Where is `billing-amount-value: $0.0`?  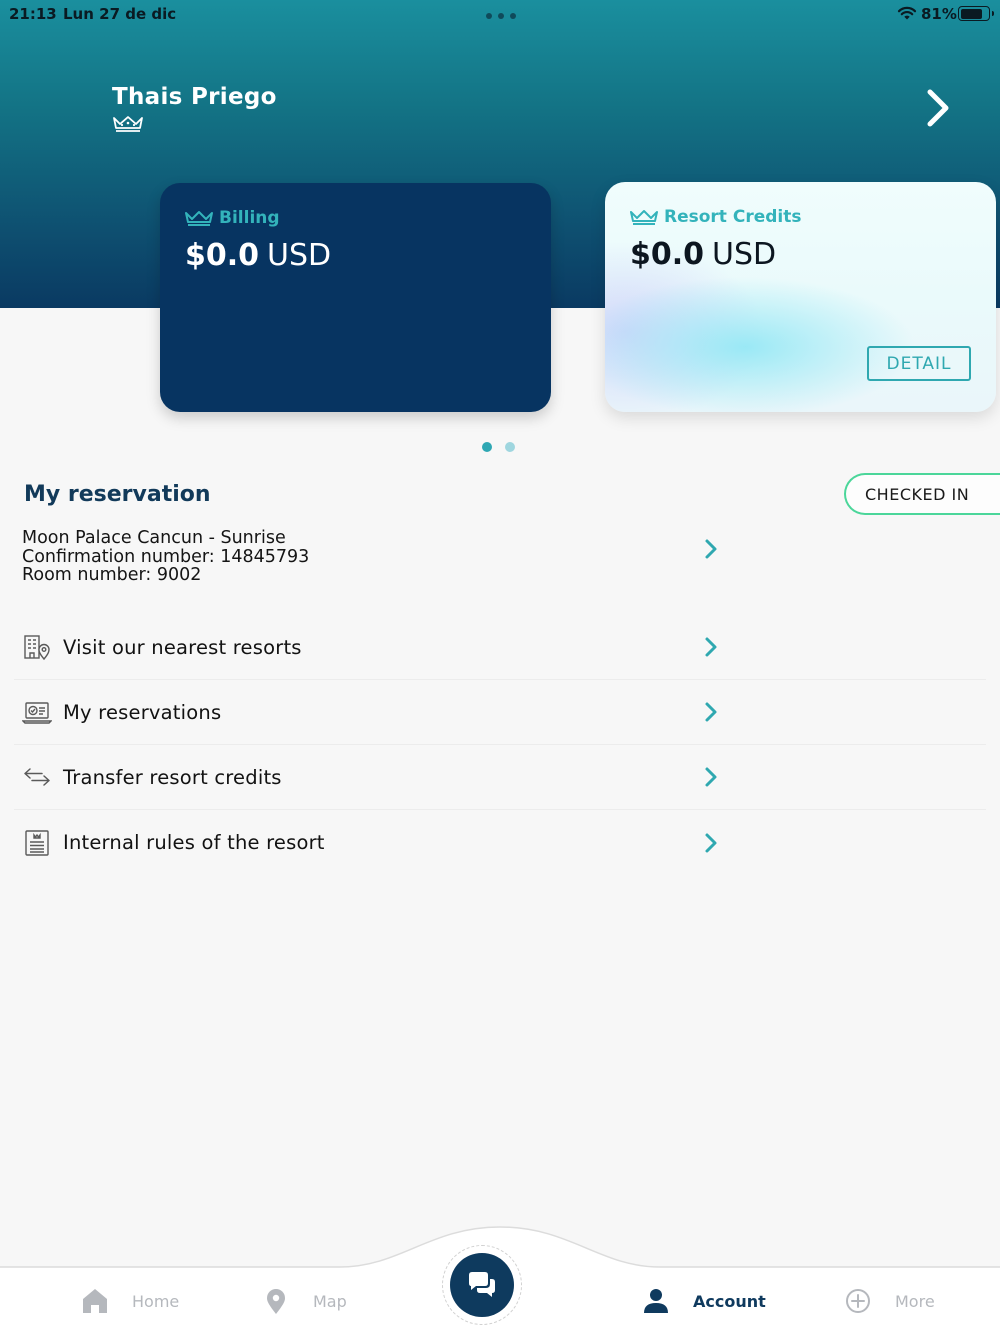
billing-amount-value: $0.0 is located at coordinates (222, 255).